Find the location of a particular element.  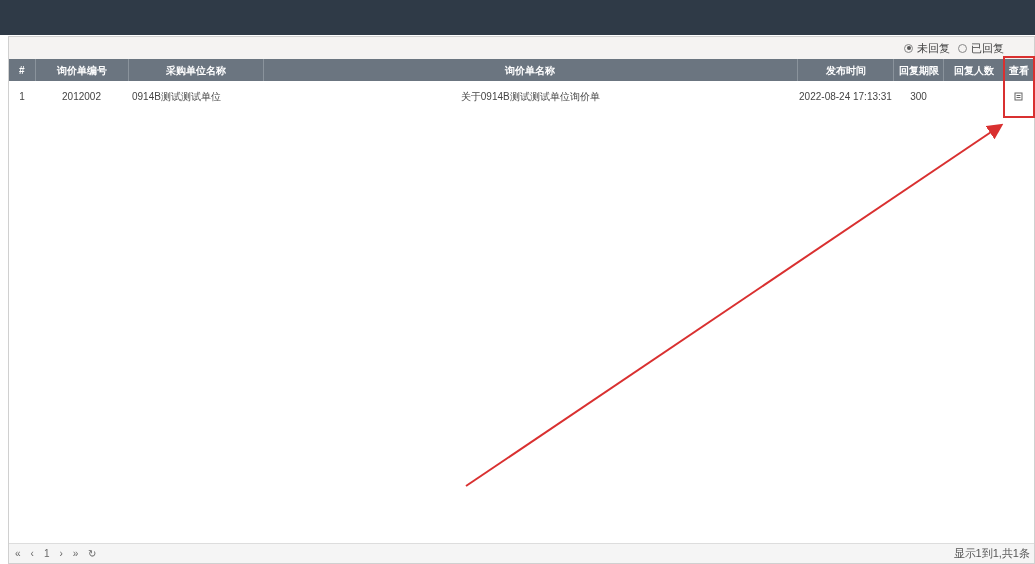

pager-button: 1 is located at coordinates (46, 553).